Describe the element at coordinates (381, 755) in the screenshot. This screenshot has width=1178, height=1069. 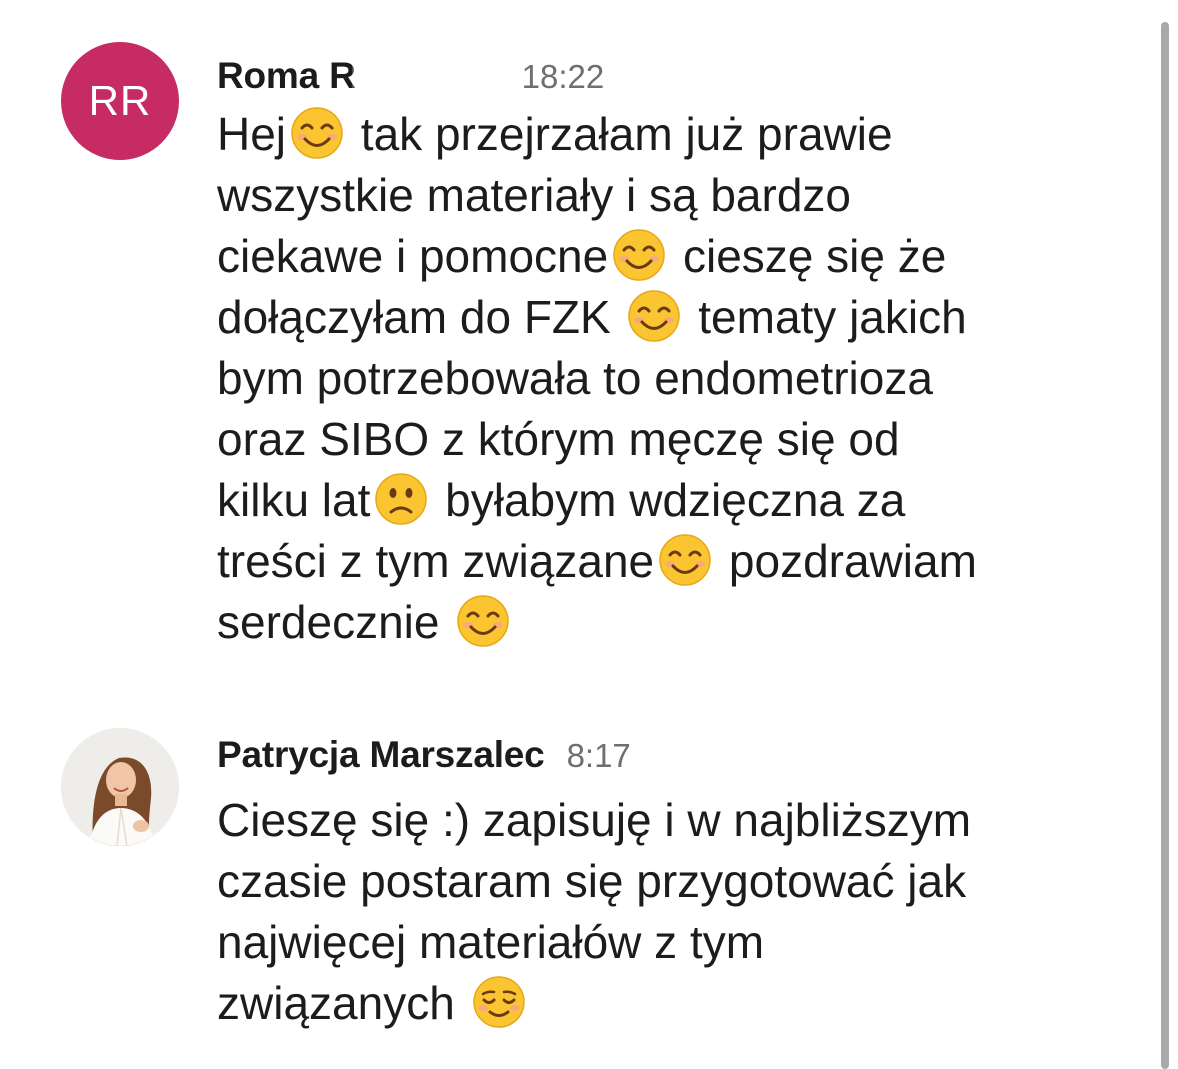
I see `sender-name: Patrycja Marszalec` at that location.